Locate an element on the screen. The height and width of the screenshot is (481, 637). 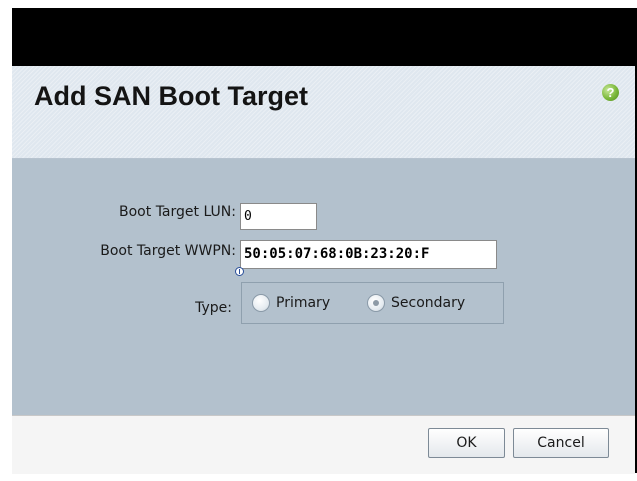
boot-target-lun-label: Boot Target LUN: is located at coordinates (177, 212).